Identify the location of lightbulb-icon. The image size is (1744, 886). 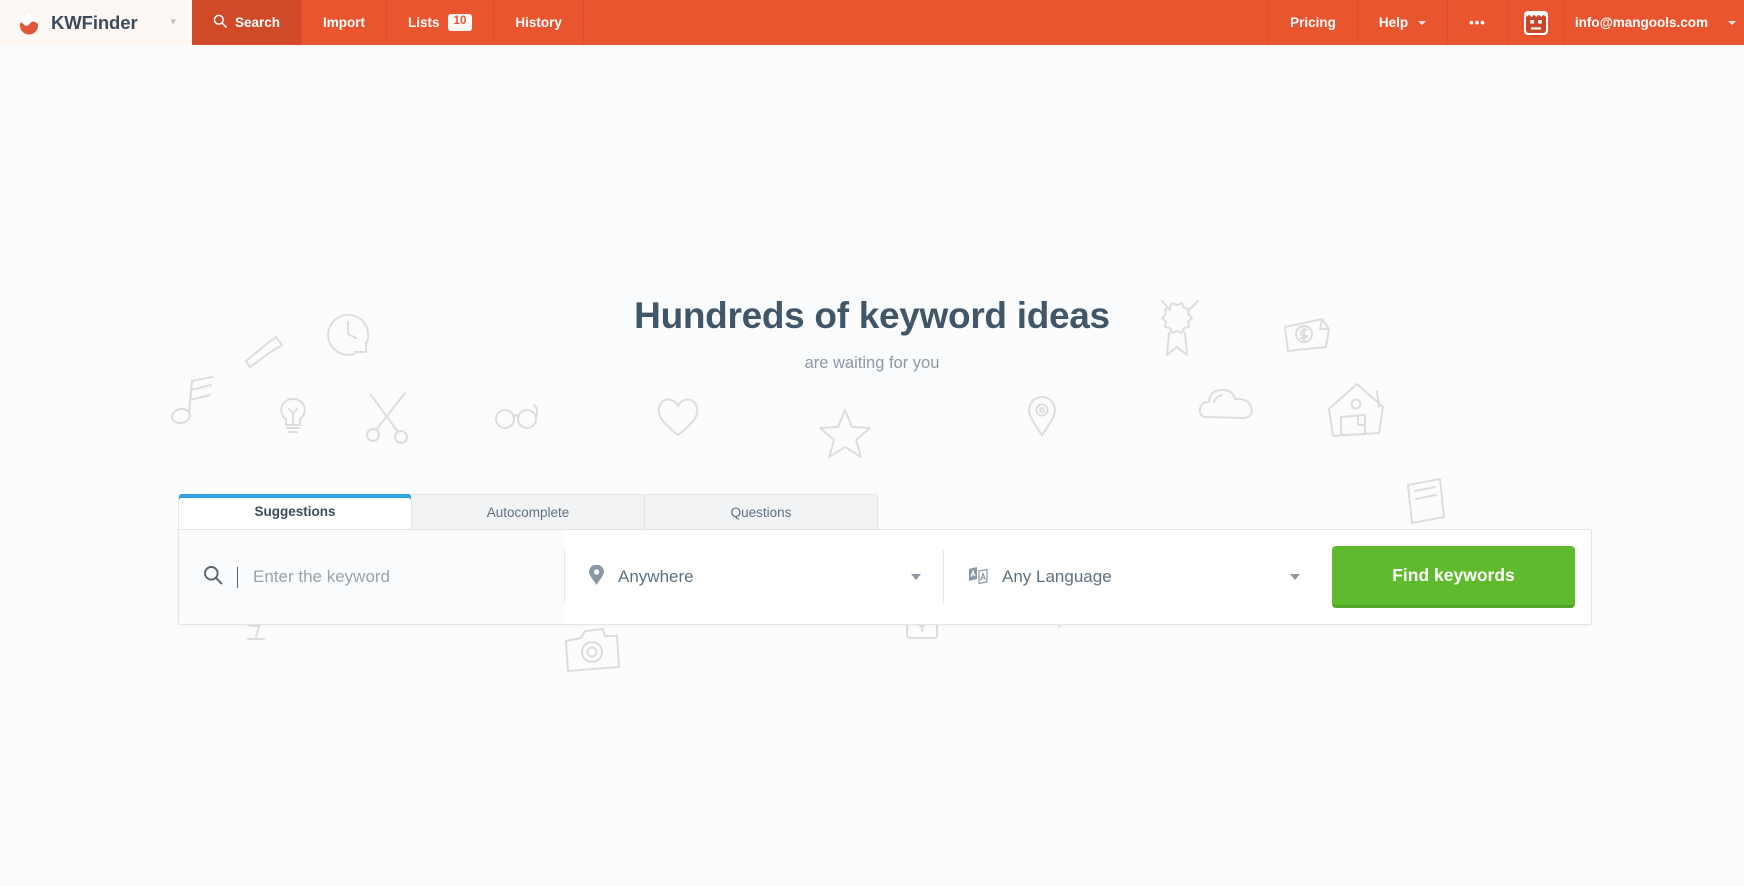
(293, 415).